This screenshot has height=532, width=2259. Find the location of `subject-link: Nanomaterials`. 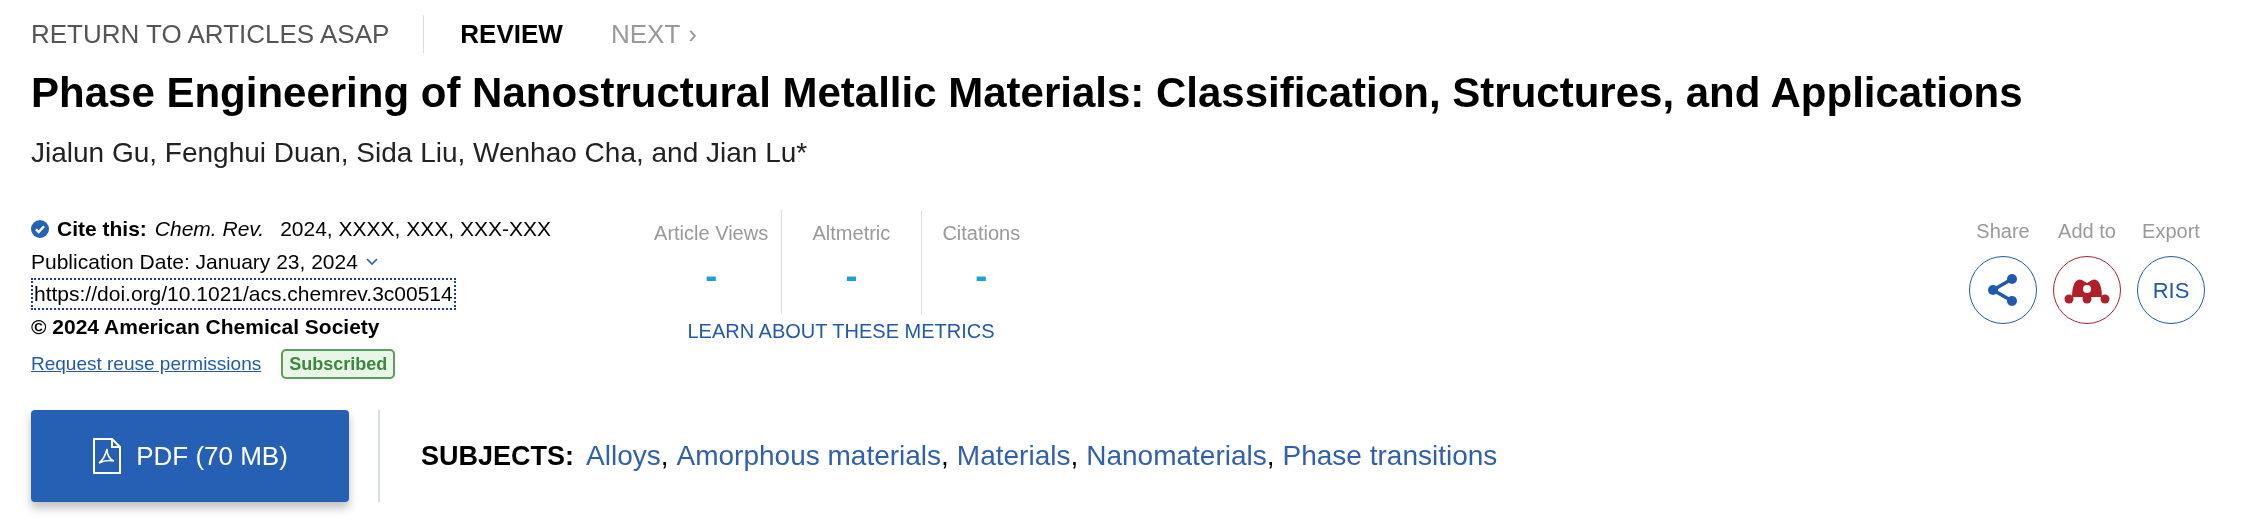

subject-link: Nanomaterials is located at coordinates (1176, 456).